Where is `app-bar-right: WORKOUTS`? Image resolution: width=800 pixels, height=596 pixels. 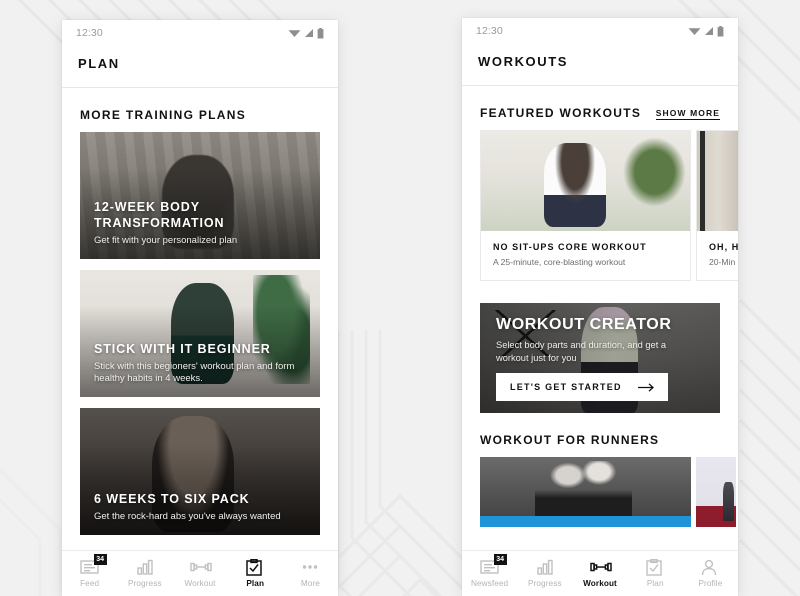 app-bar-right: WORKOUTS is located at coordinates (600, 65).